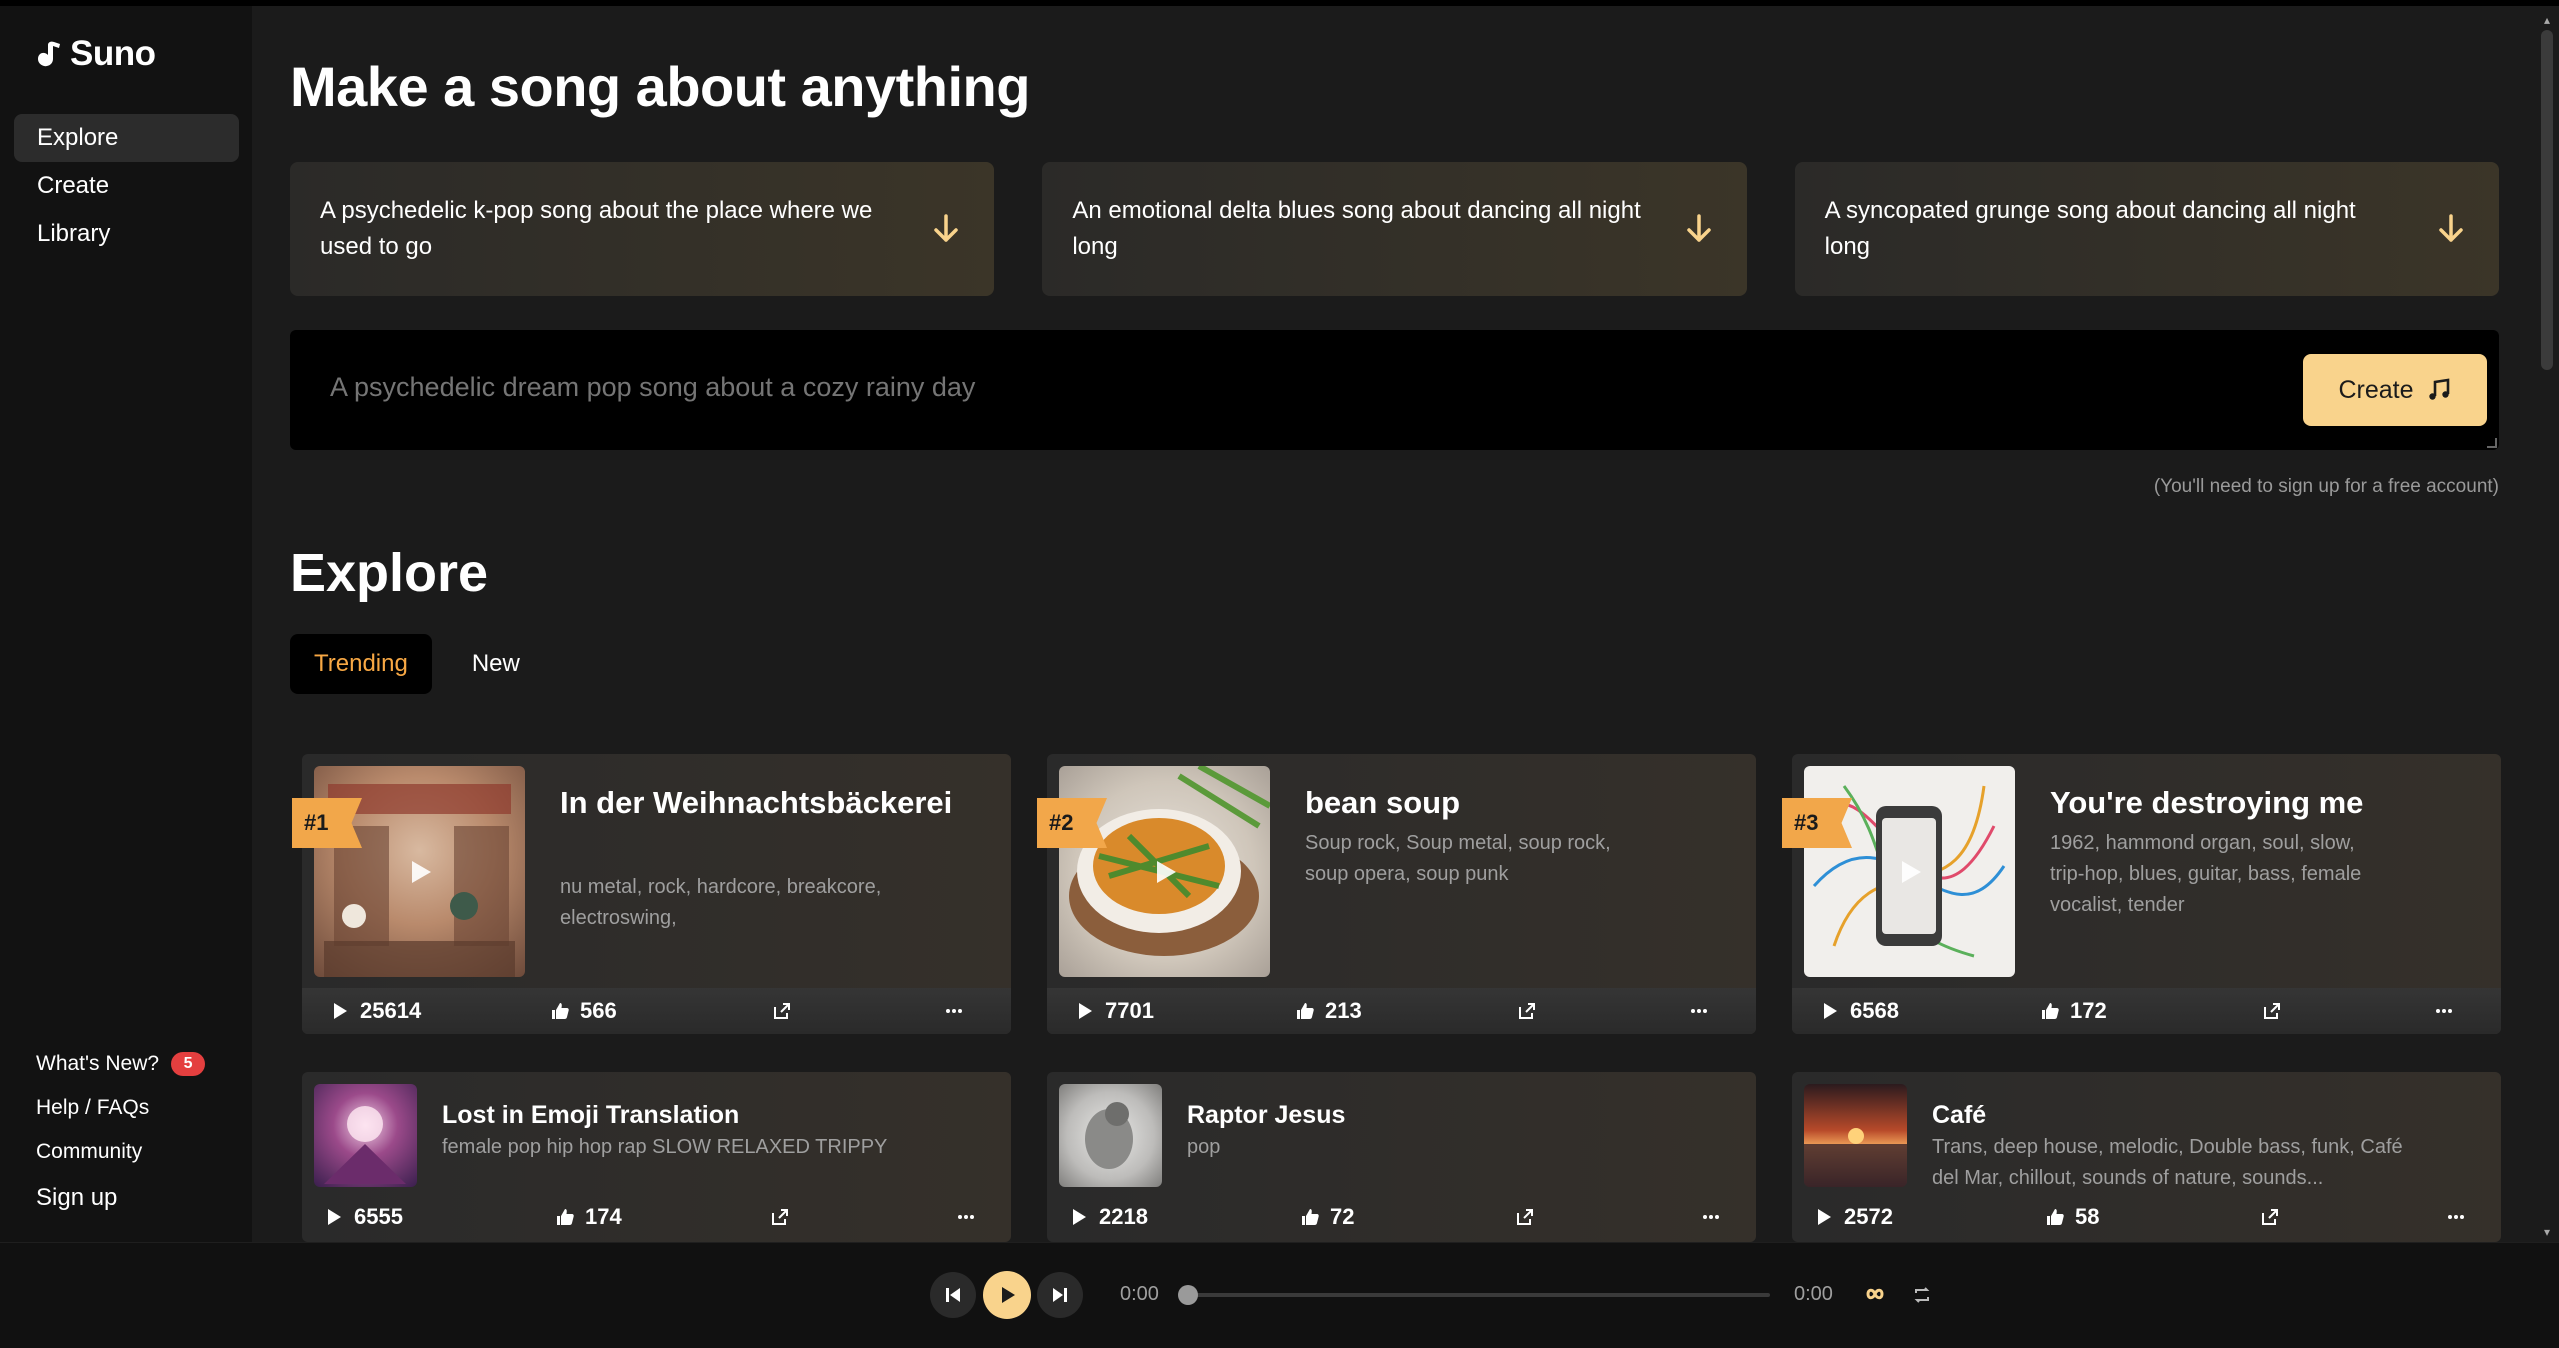  What do you see at coordinates (120, 1198) in the screenshot?
I see `sign-up-link: Sign up` at bounding box center [120, 1198].